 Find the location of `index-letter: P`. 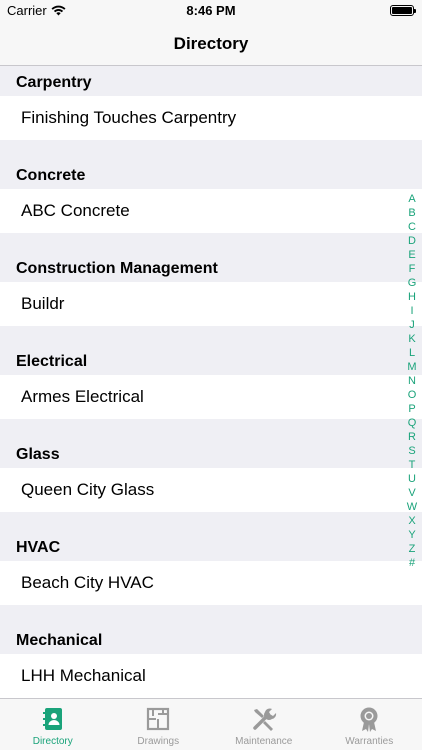

index-letter: P is located at coordinates (411, 409).